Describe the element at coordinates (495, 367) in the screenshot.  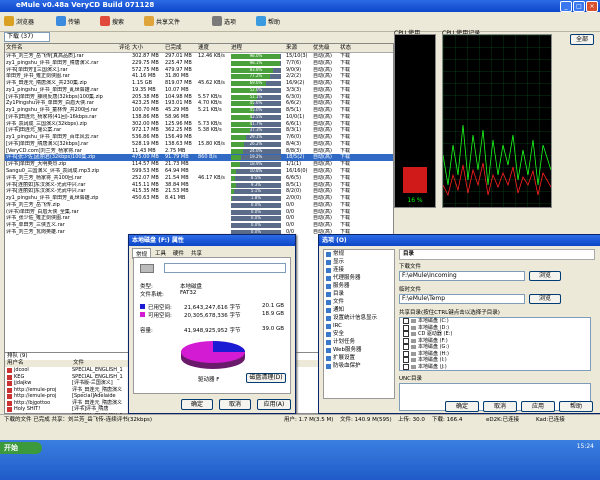
I see `drive-tree-item: 本地磁盘 (J:)` at that location.